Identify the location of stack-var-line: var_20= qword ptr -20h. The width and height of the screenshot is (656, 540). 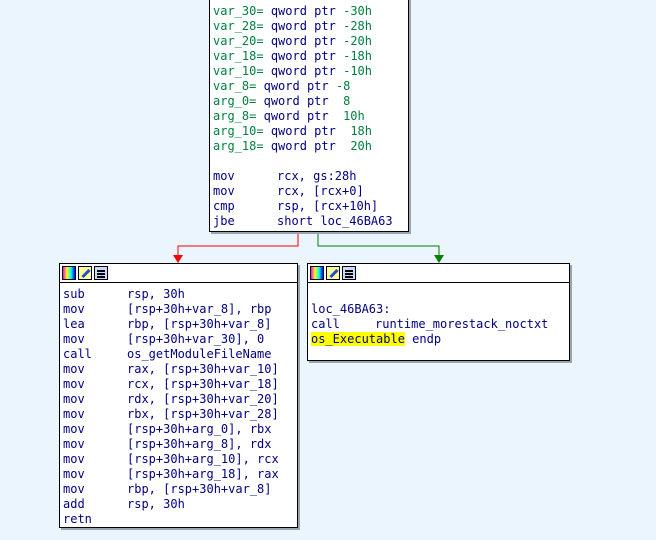
(310, 41).